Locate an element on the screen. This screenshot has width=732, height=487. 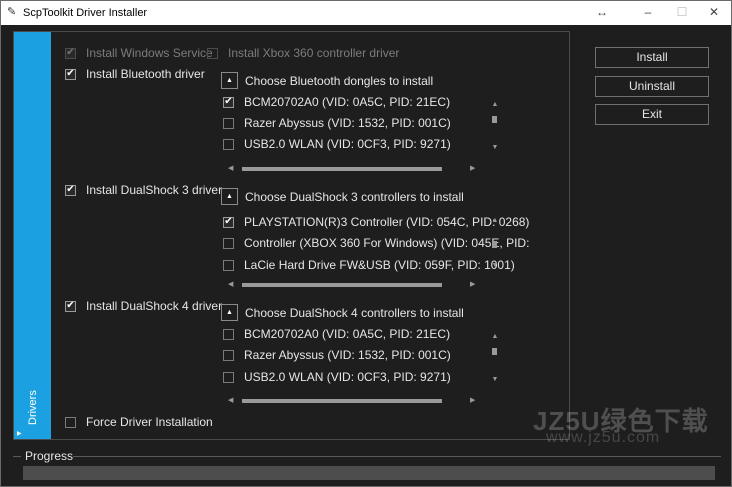
force-driver-installation-checkbox: Force Driver Installation is located at coordinates (139, 422).